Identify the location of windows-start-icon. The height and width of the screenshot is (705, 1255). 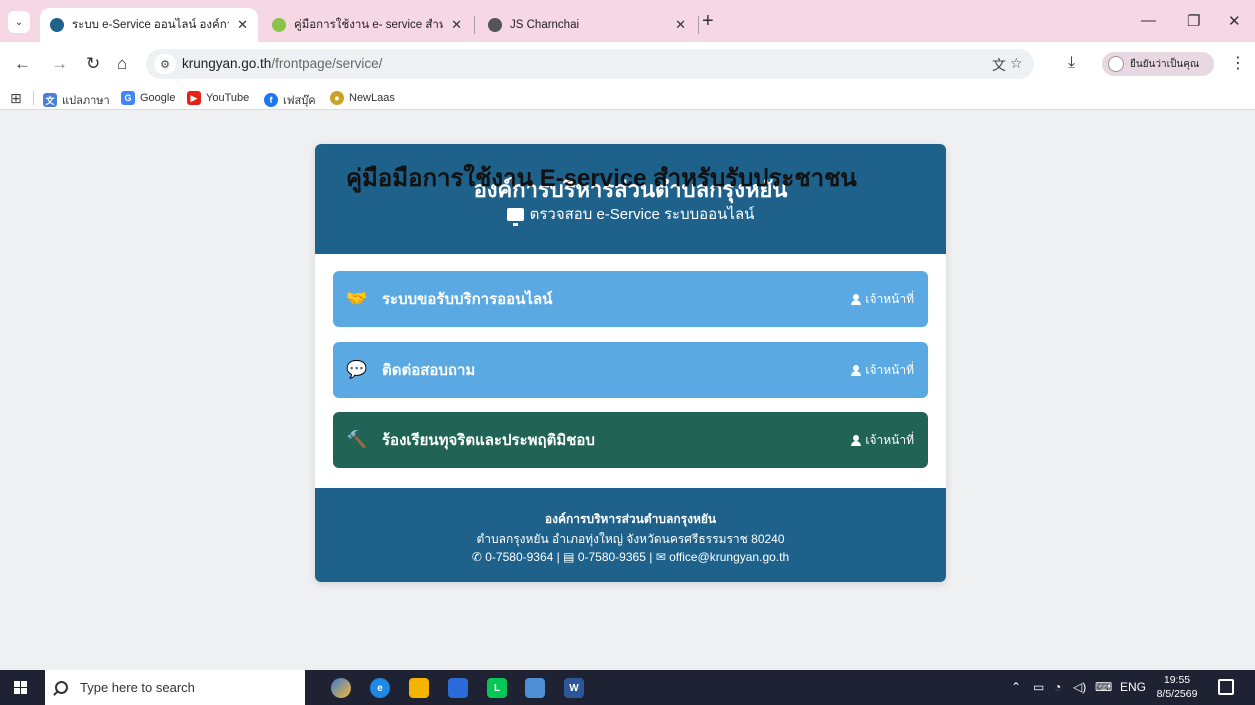
(20, 687).